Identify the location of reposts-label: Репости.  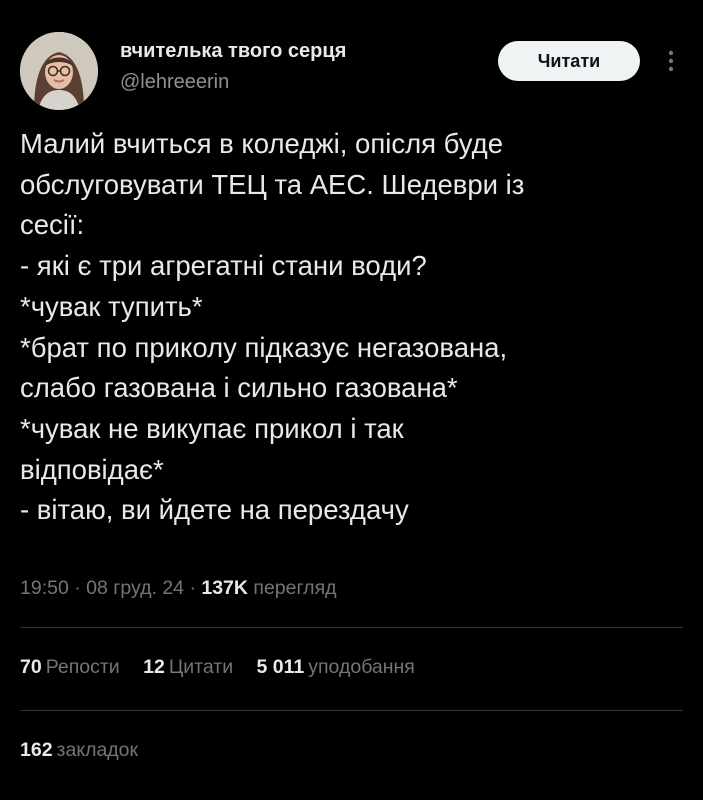
(82, 667).